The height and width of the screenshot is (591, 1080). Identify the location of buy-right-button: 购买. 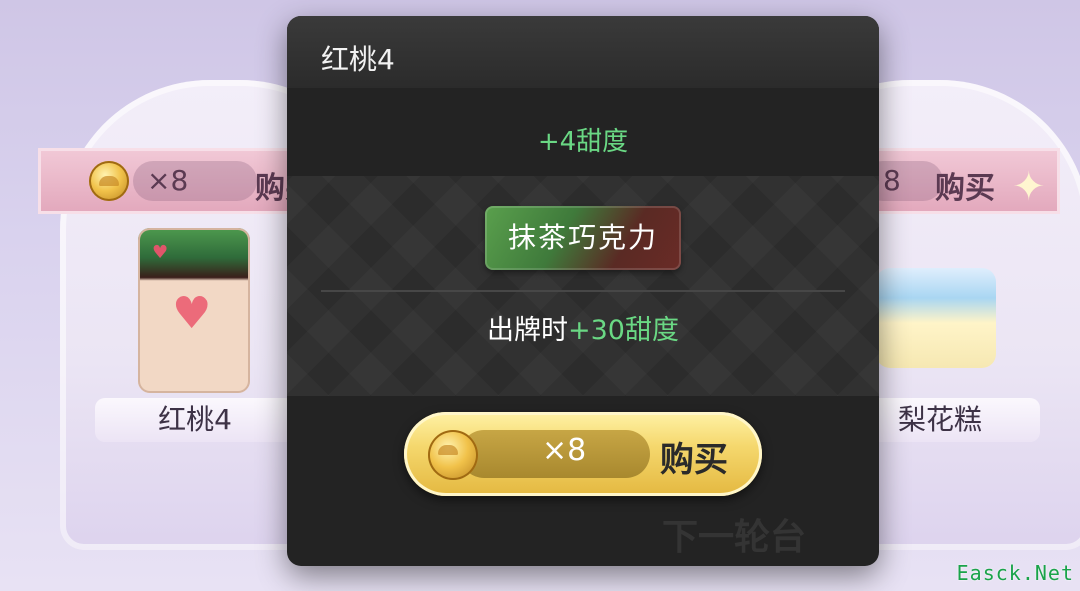
(965, 185).